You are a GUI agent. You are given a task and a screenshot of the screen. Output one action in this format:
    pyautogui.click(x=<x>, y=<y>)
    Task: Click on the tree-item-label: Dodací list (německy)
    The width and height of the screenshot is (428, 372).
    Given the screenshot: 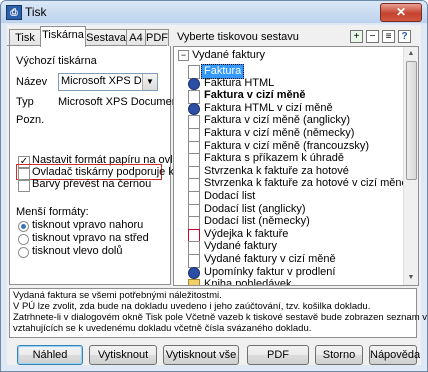 What is the action you would take?
    pyautogui.click(x=257, y=221)
    